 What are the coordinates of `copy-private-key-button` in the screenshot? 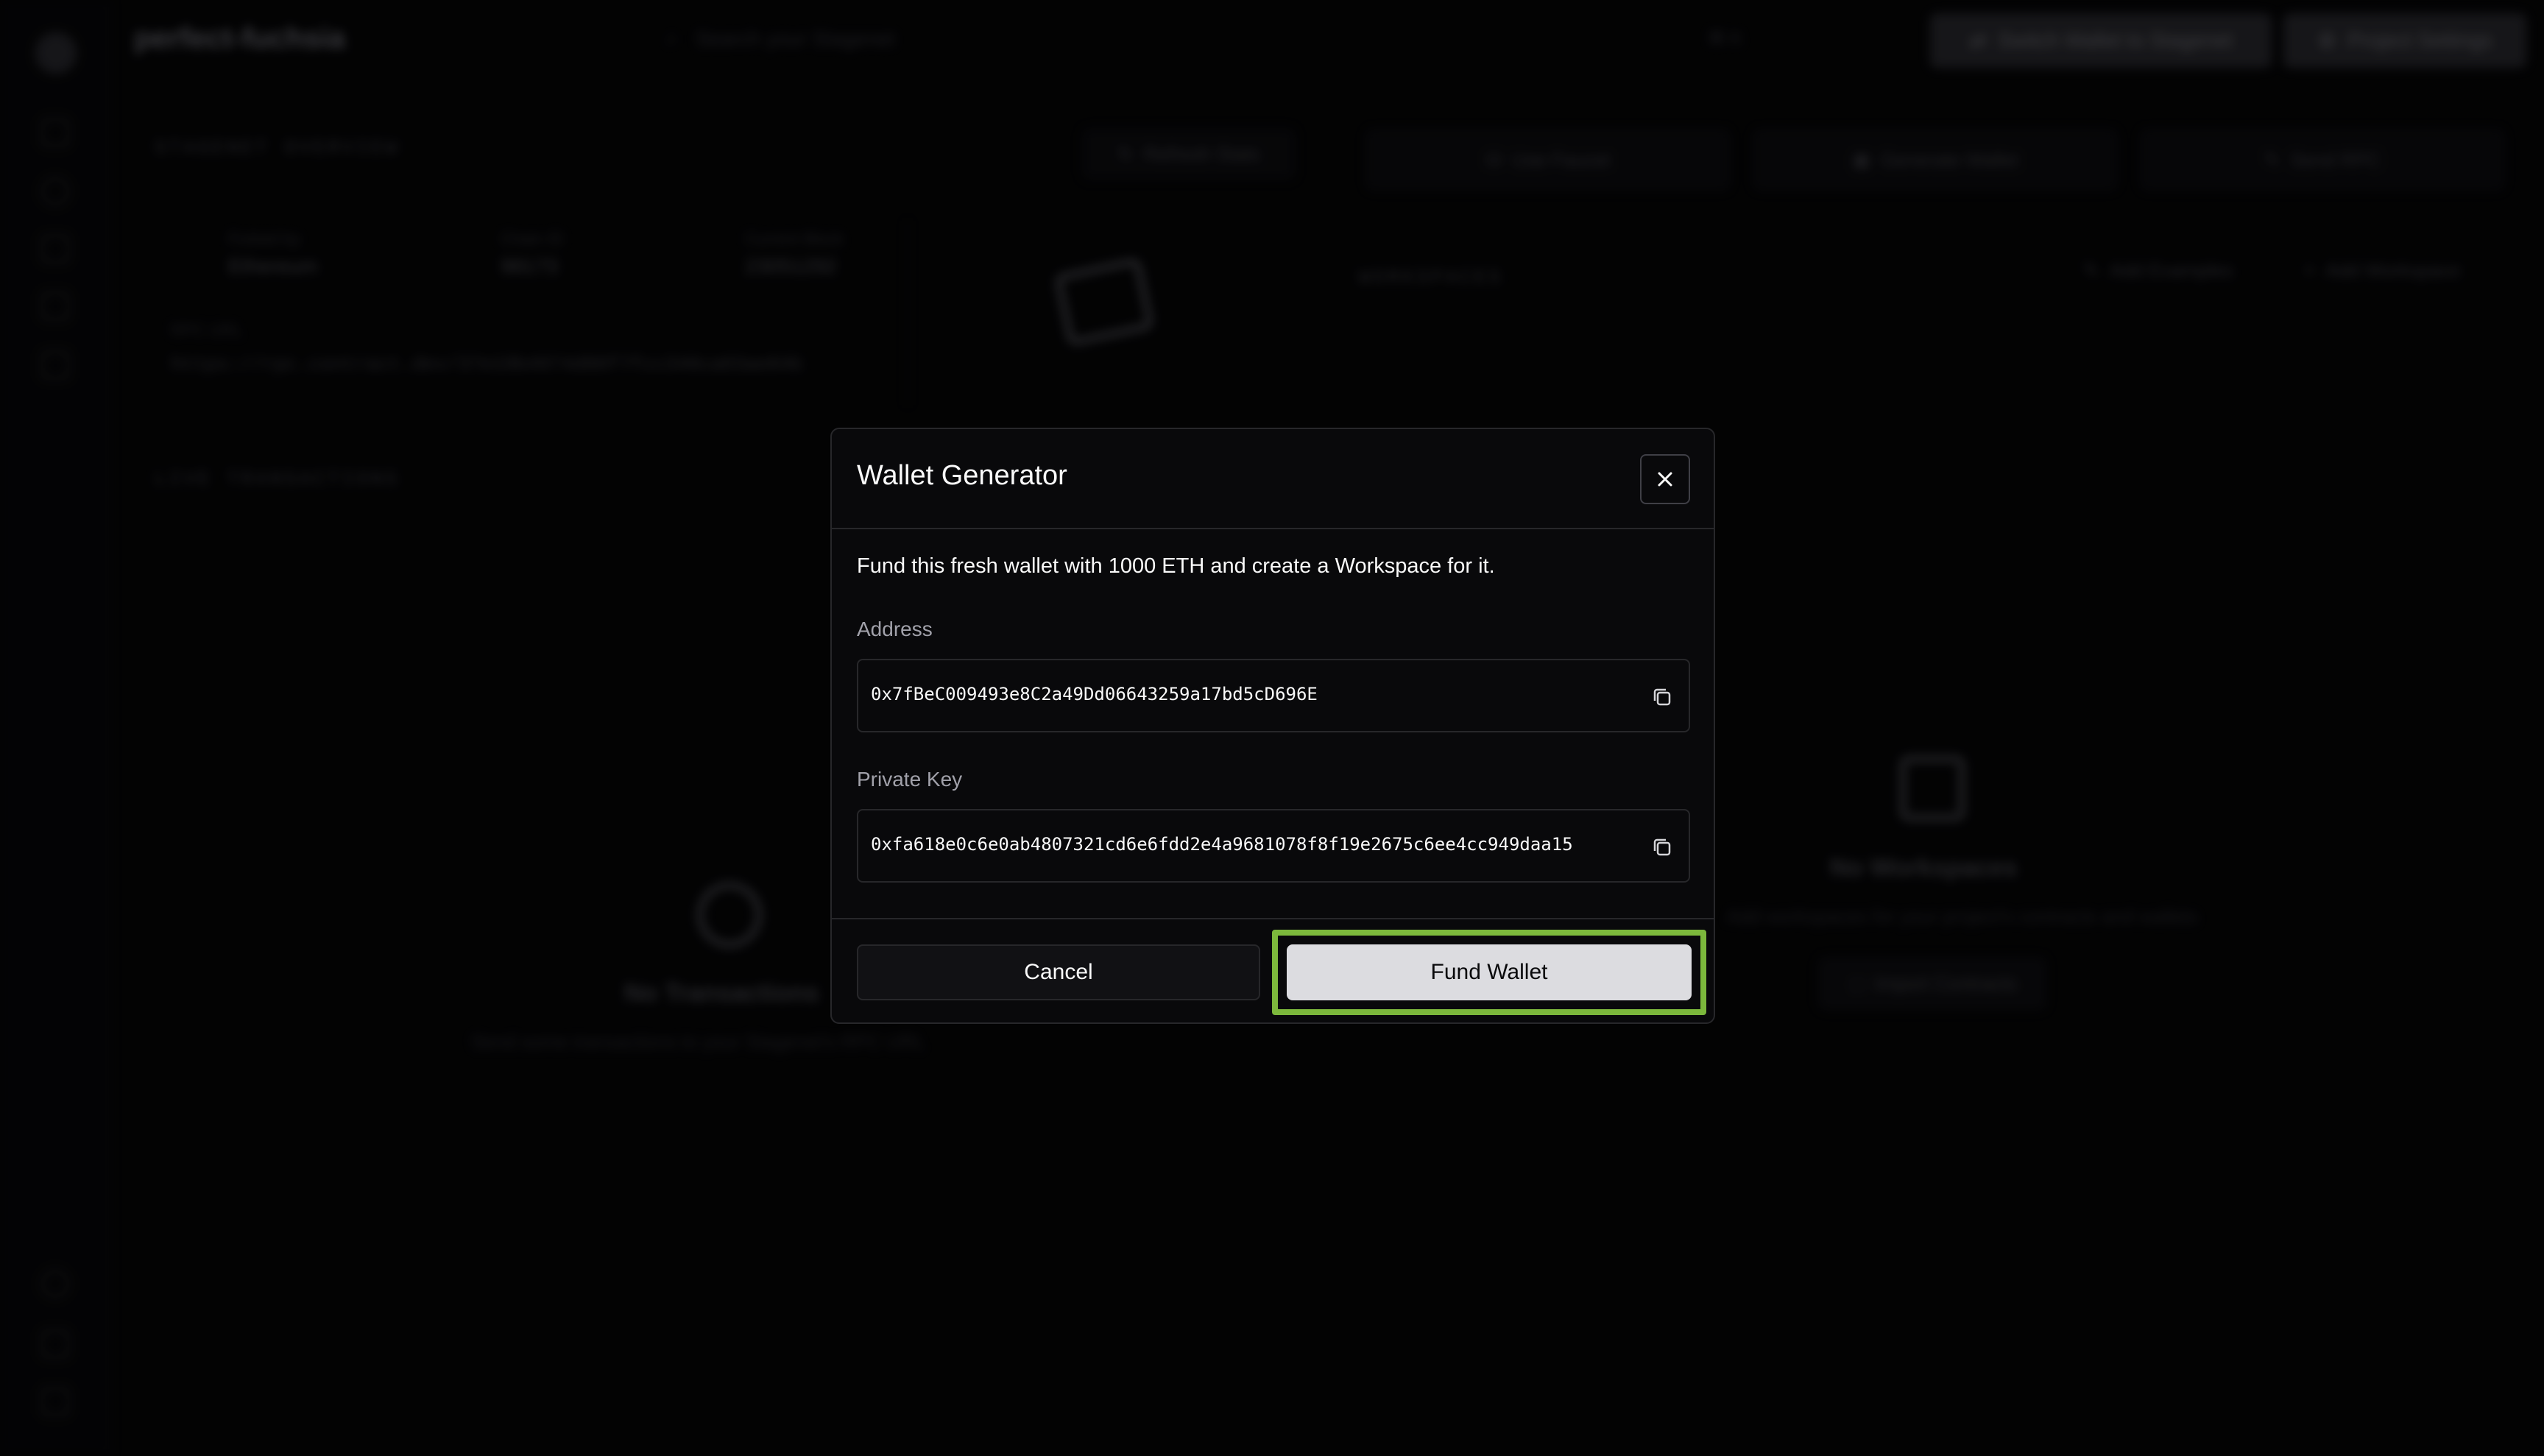 It's located at (1662, 847).